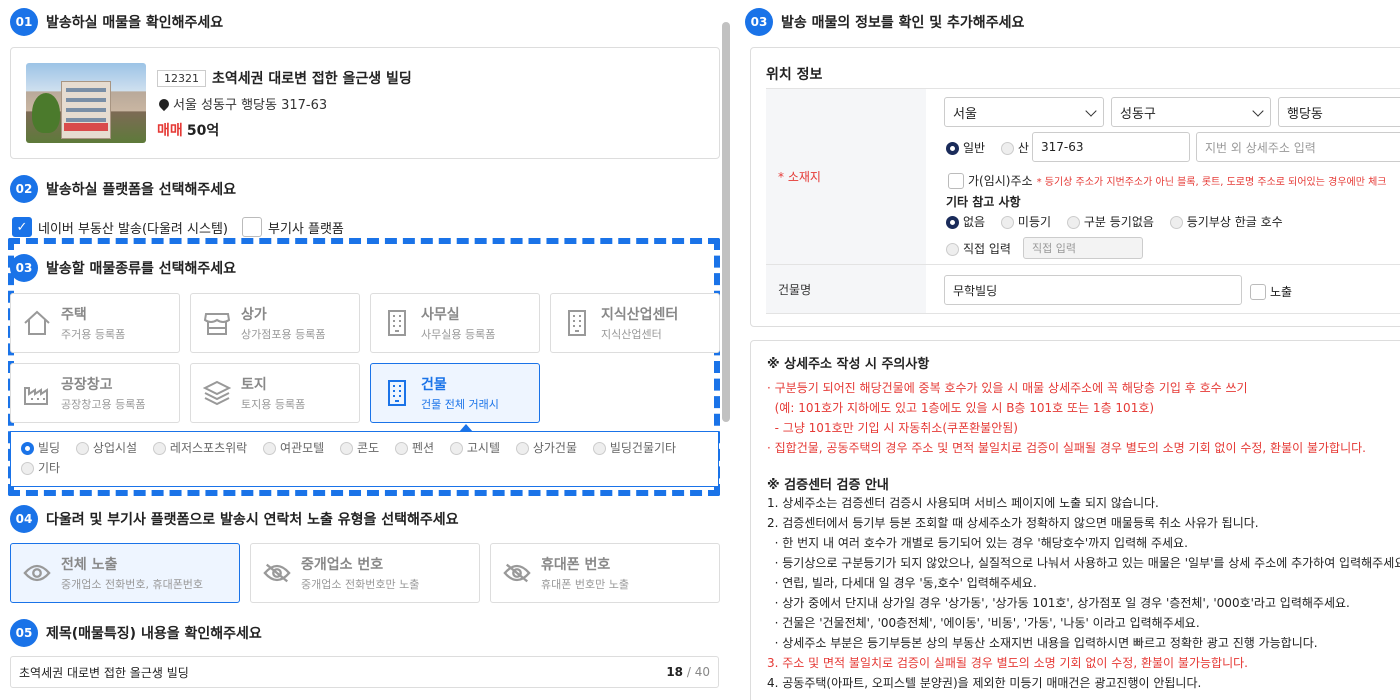 Image resolution: width=1400 pixels, height=700 pixels. What do you see at coordinates (634, 448) in the screenshot?
I see `subtype-option: 빌딩건물기타` at bounding box center [634, 448].